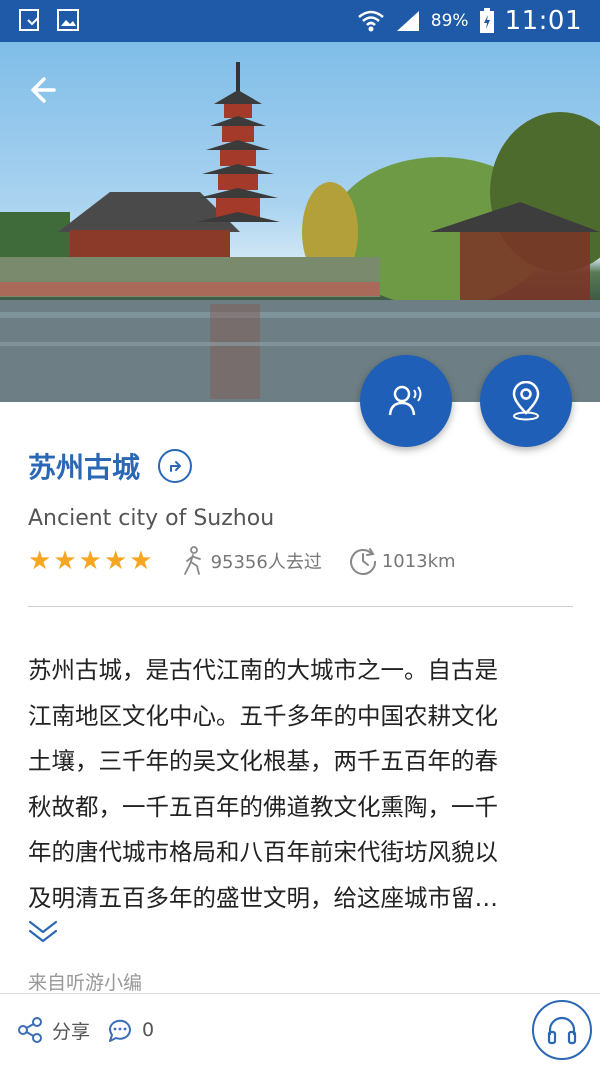 This screenshot has height=1068, width=600. I want to click on comment-button: 0, so click(130, 1030).